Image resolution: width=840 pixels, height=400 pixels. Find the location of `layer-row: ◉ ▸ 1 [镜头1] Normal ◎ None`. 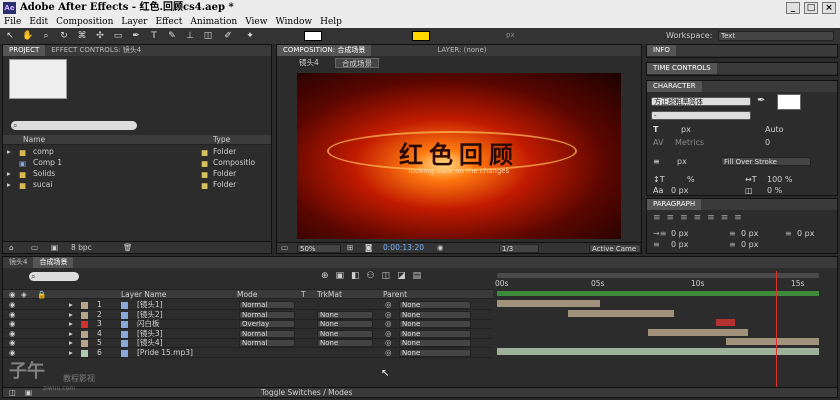

layer-row: ◉ ▸ 1 [镜头1] Normal ◎ None is located at coordinates (248, 305).